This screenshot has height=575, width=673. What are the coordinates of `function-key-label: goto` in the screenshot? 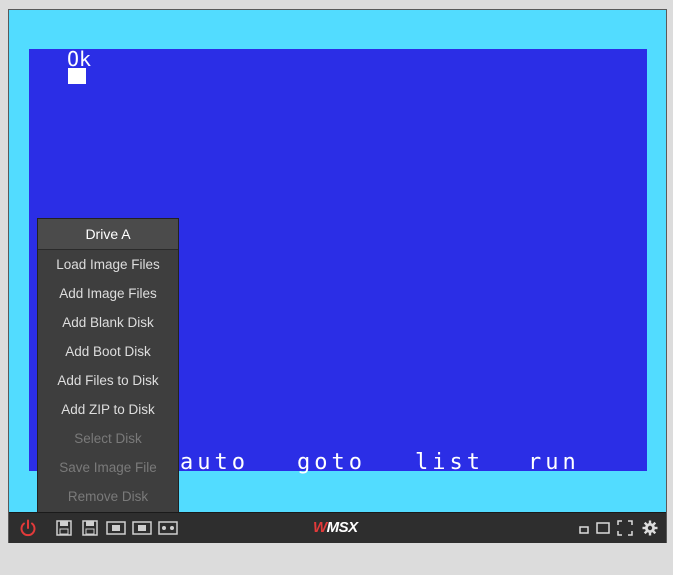 It's located at (331, 462).